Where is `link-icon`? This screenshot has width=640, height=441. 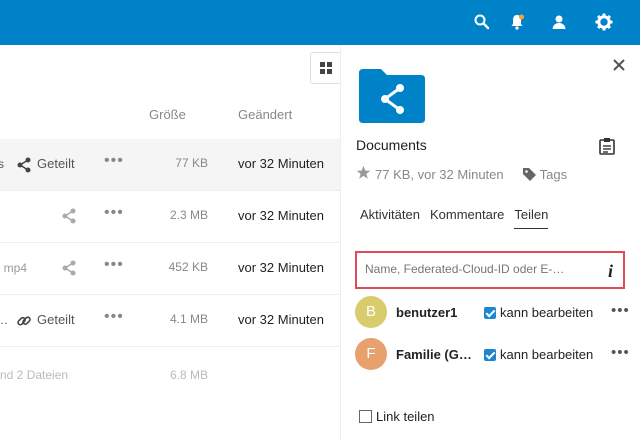 link-icon is located at coordinates (24, 321).